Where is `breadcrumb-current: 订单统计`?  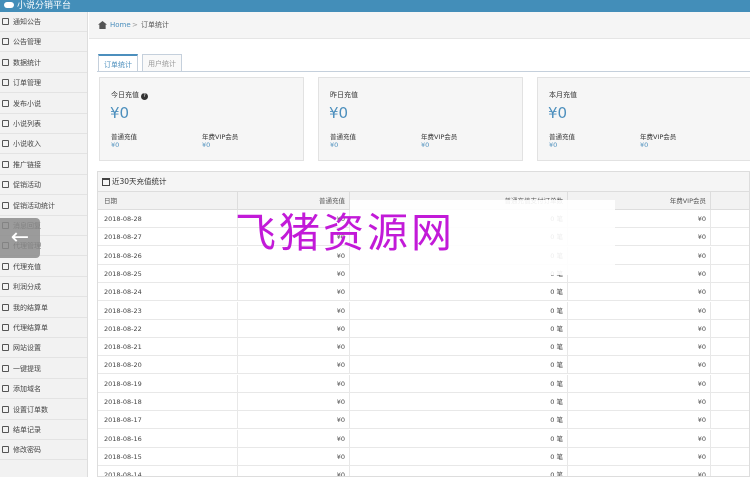
breadcrumb-current: 订单统计 is located at coordinates (155, 25).